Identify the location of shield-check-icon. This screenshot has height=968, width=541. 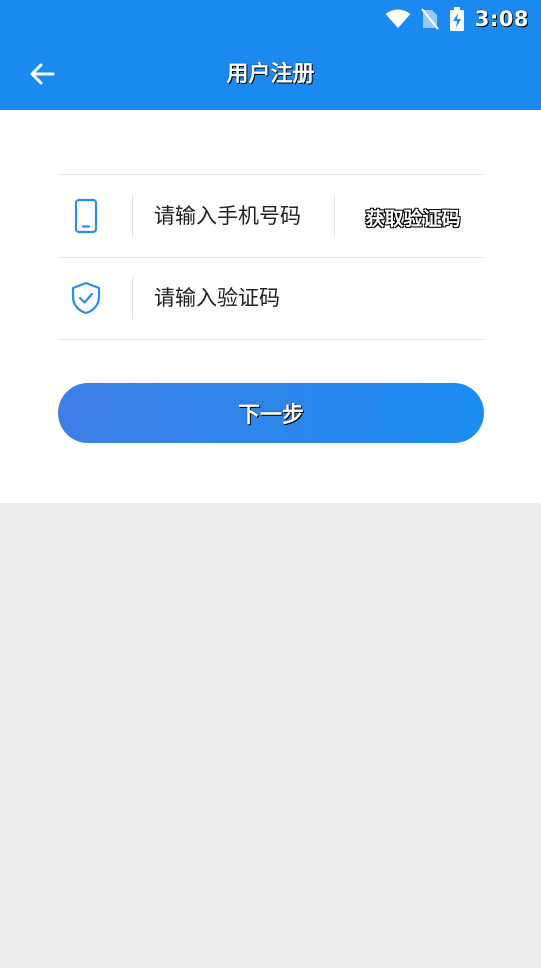
(86, 298).